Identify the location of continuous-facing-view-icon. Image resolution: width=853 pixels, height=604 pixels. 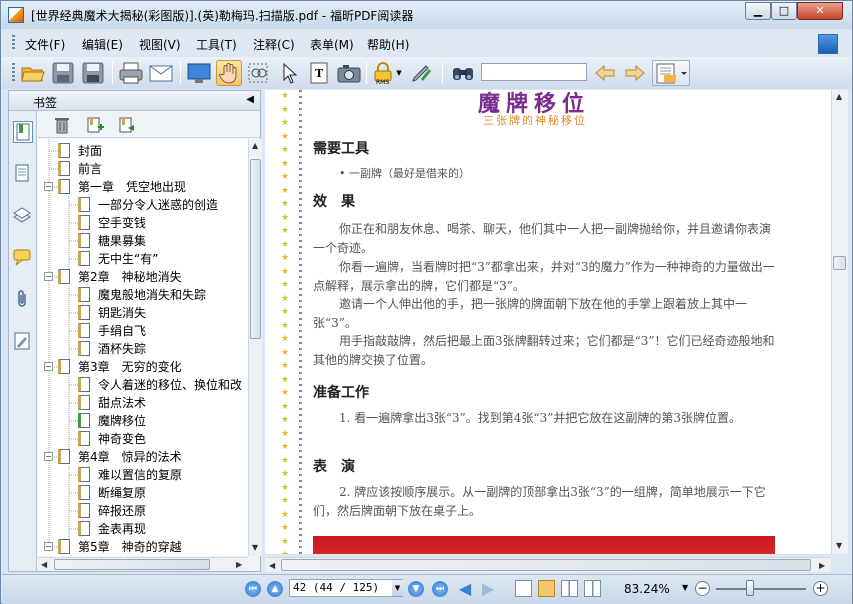
(592, 588).